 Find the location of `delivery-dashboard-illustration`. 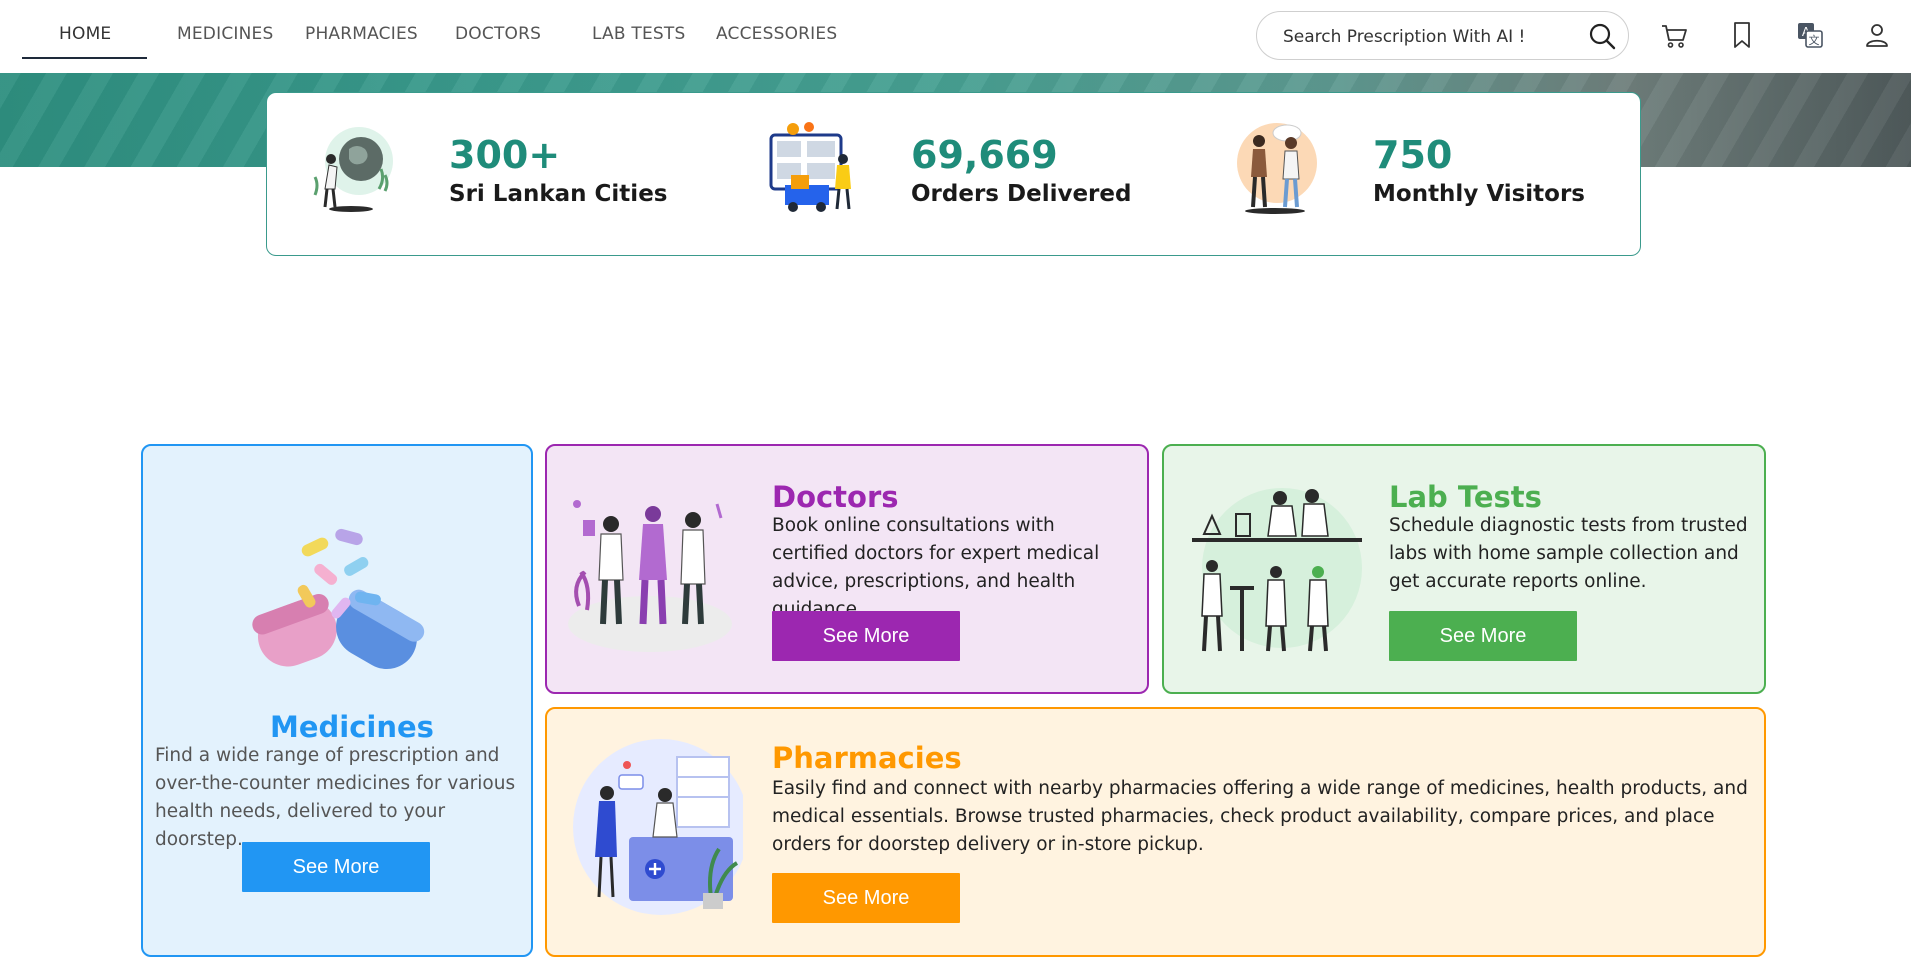

delivery-dashboard-illustration is located at coordinates (810, 167).